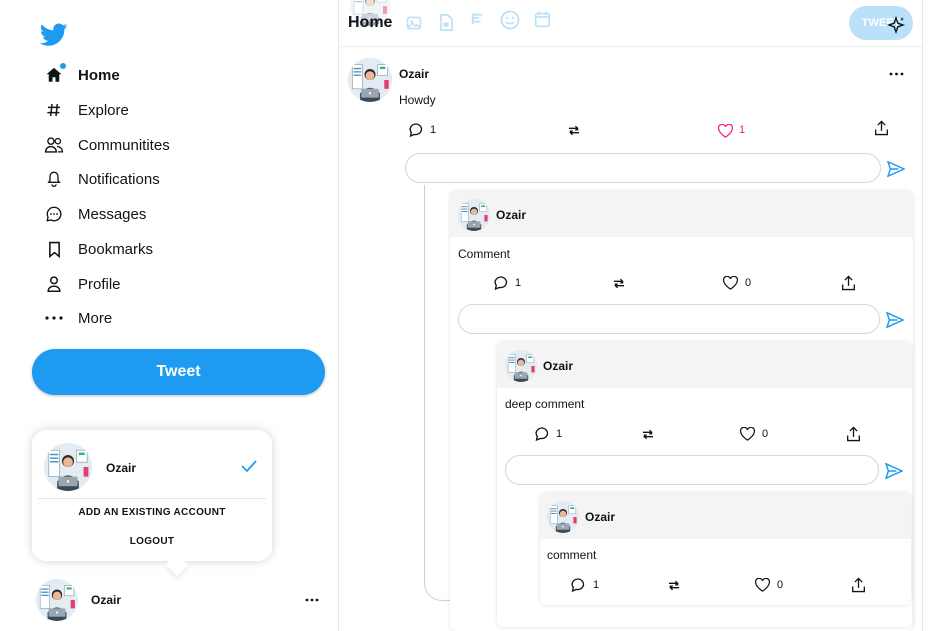  What do you see at coordinates (370, 22) in the screenshot?
I see `page-title: Home` at bounding box center [370, 22].